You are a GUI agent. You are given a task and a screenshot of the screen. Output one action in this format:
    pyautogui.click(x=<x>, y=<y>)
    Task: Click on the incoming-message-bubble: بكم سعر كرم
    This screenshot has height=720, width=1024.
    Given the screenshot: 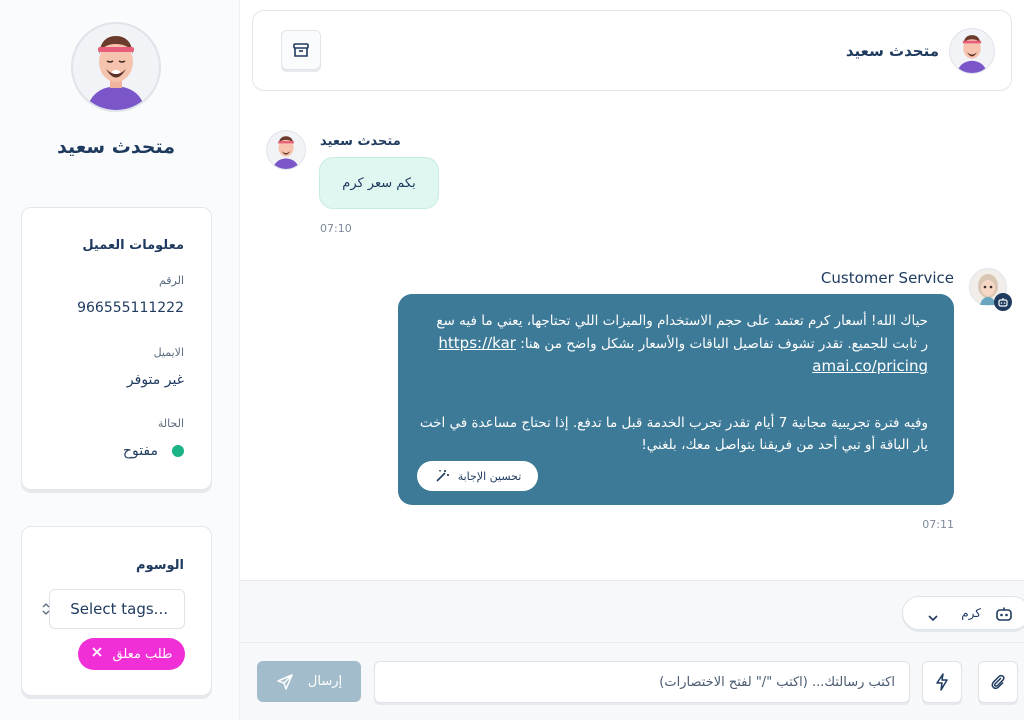 What is the action you would take?
    pyautogui.click(x=379, y=183)
    